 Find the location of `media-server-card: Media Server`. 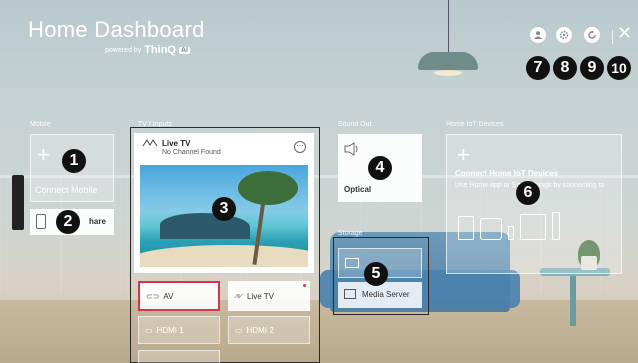

media-server-card: Media Server is located at coordinates (380, 295).